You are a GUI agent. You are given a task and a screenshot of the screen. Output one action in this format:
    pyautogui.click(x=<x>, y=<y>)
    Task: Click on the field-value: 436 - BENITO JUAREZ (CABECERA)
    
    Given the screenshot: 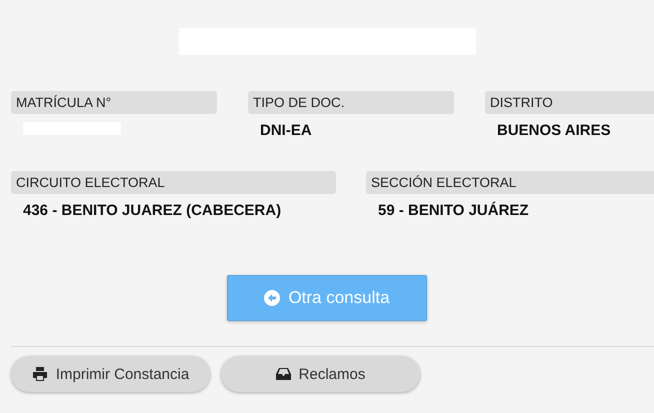 What is the action you would take?
    pyautogui.click(x=152, y=210)
    